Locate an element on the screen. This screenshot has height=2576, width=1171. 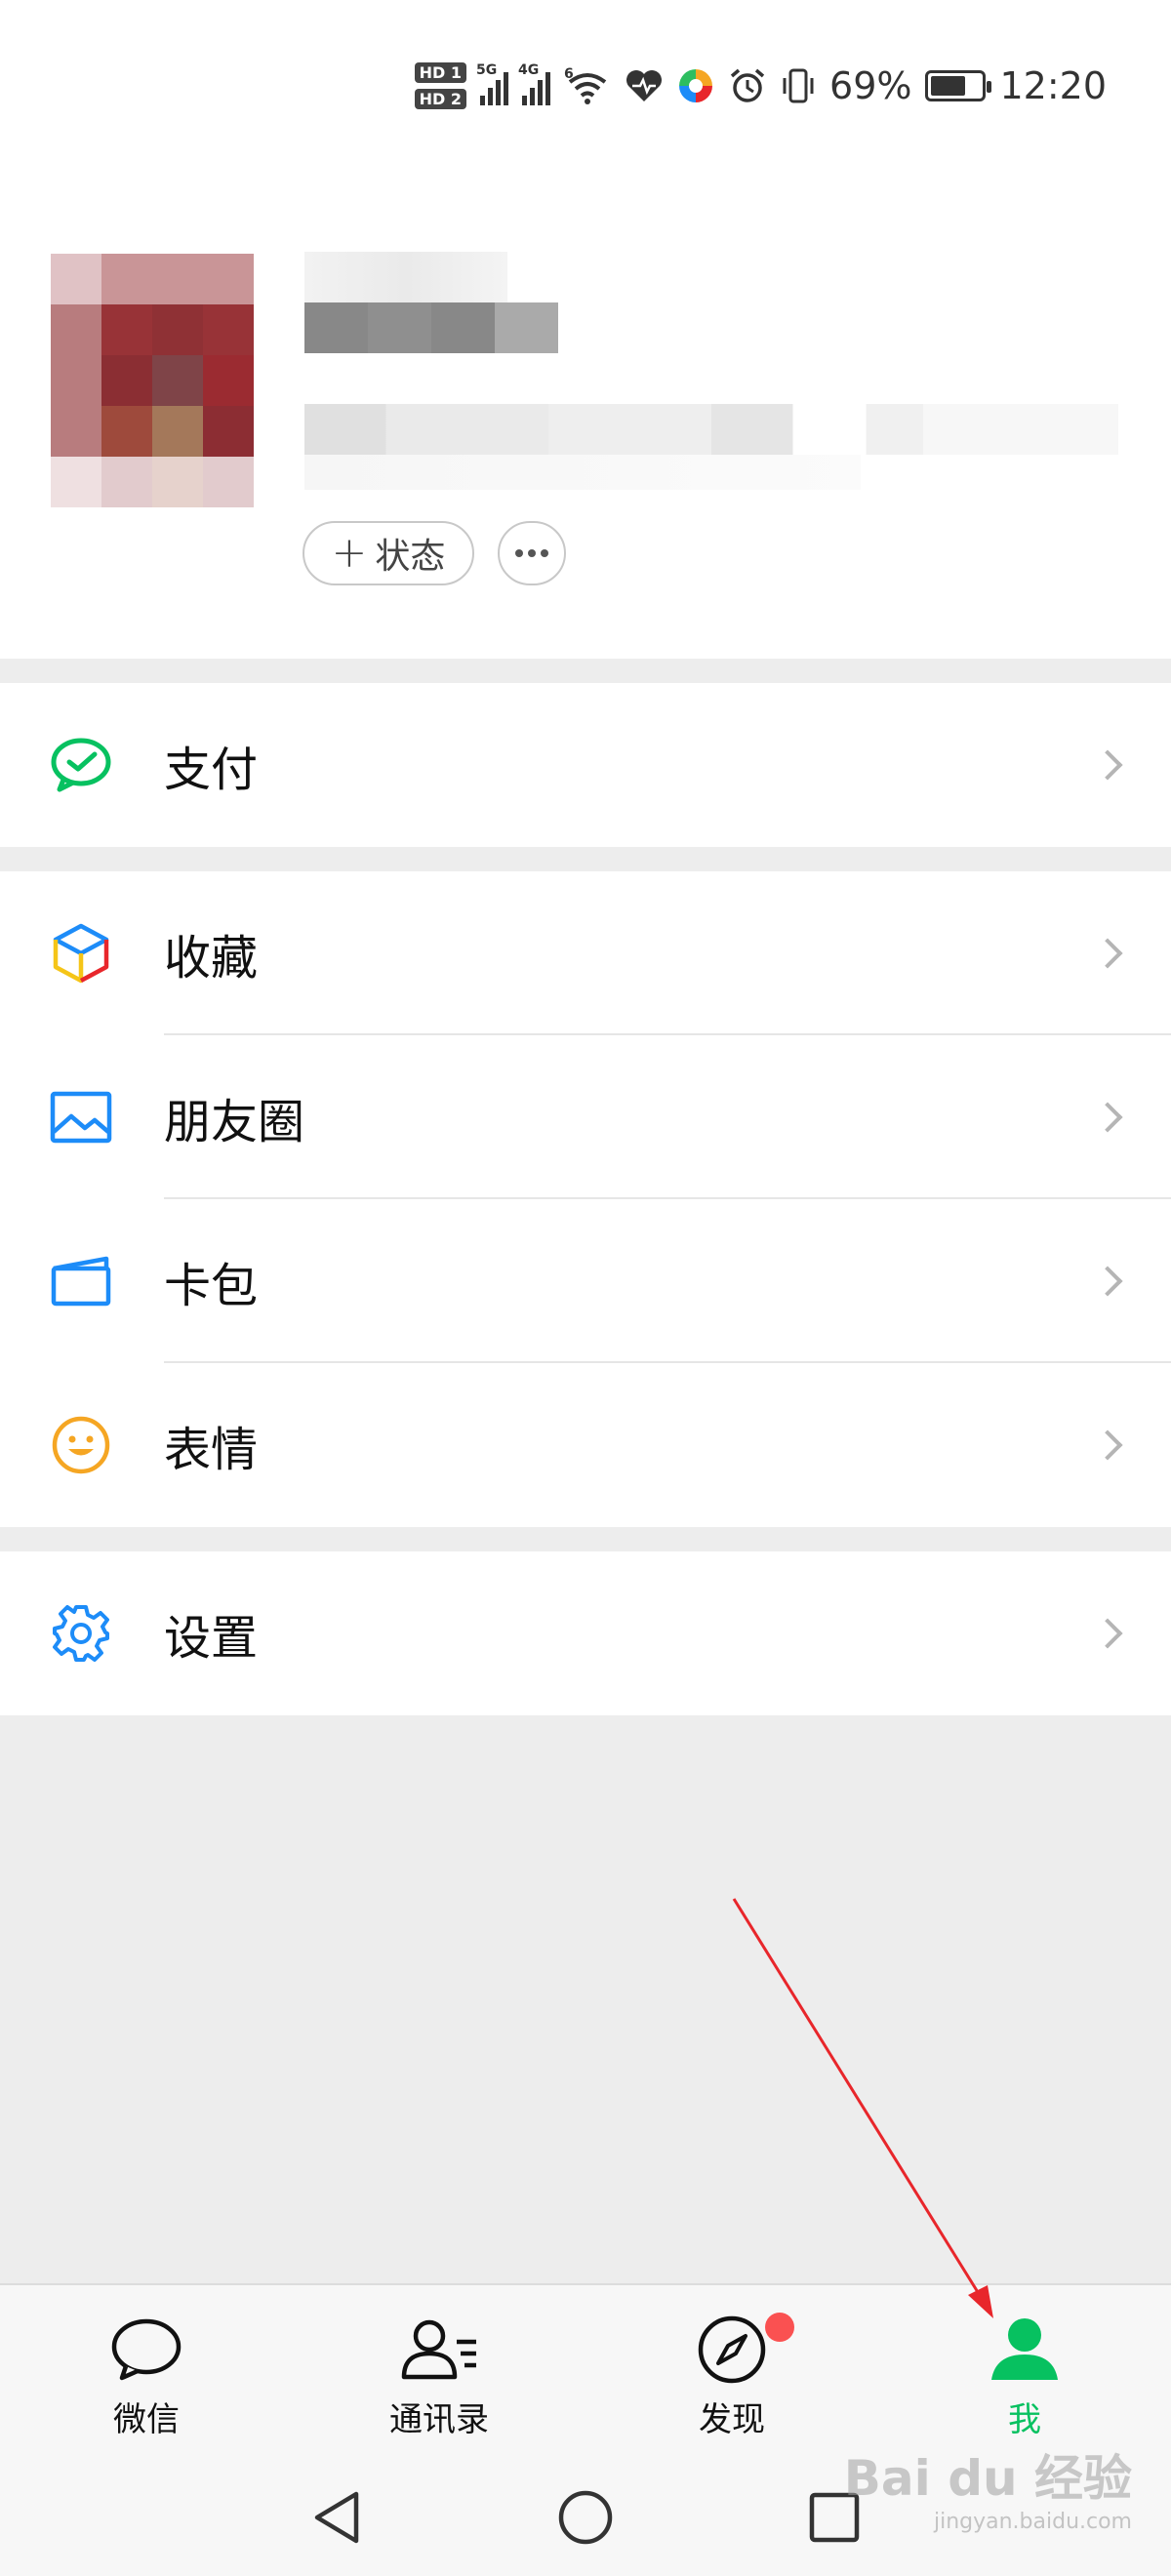
back-triangle-icon is located at coordinates (336, 2517).